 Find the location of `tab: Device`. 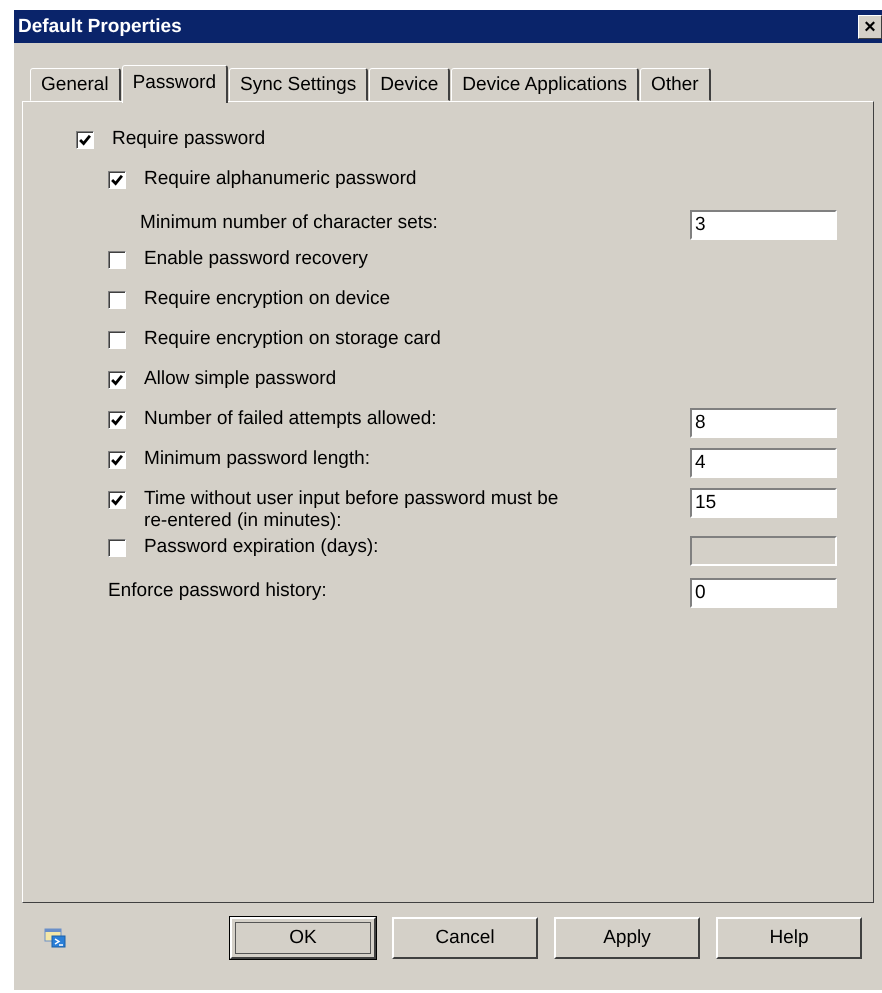

tab: Device is located at coordinates (409, 84).